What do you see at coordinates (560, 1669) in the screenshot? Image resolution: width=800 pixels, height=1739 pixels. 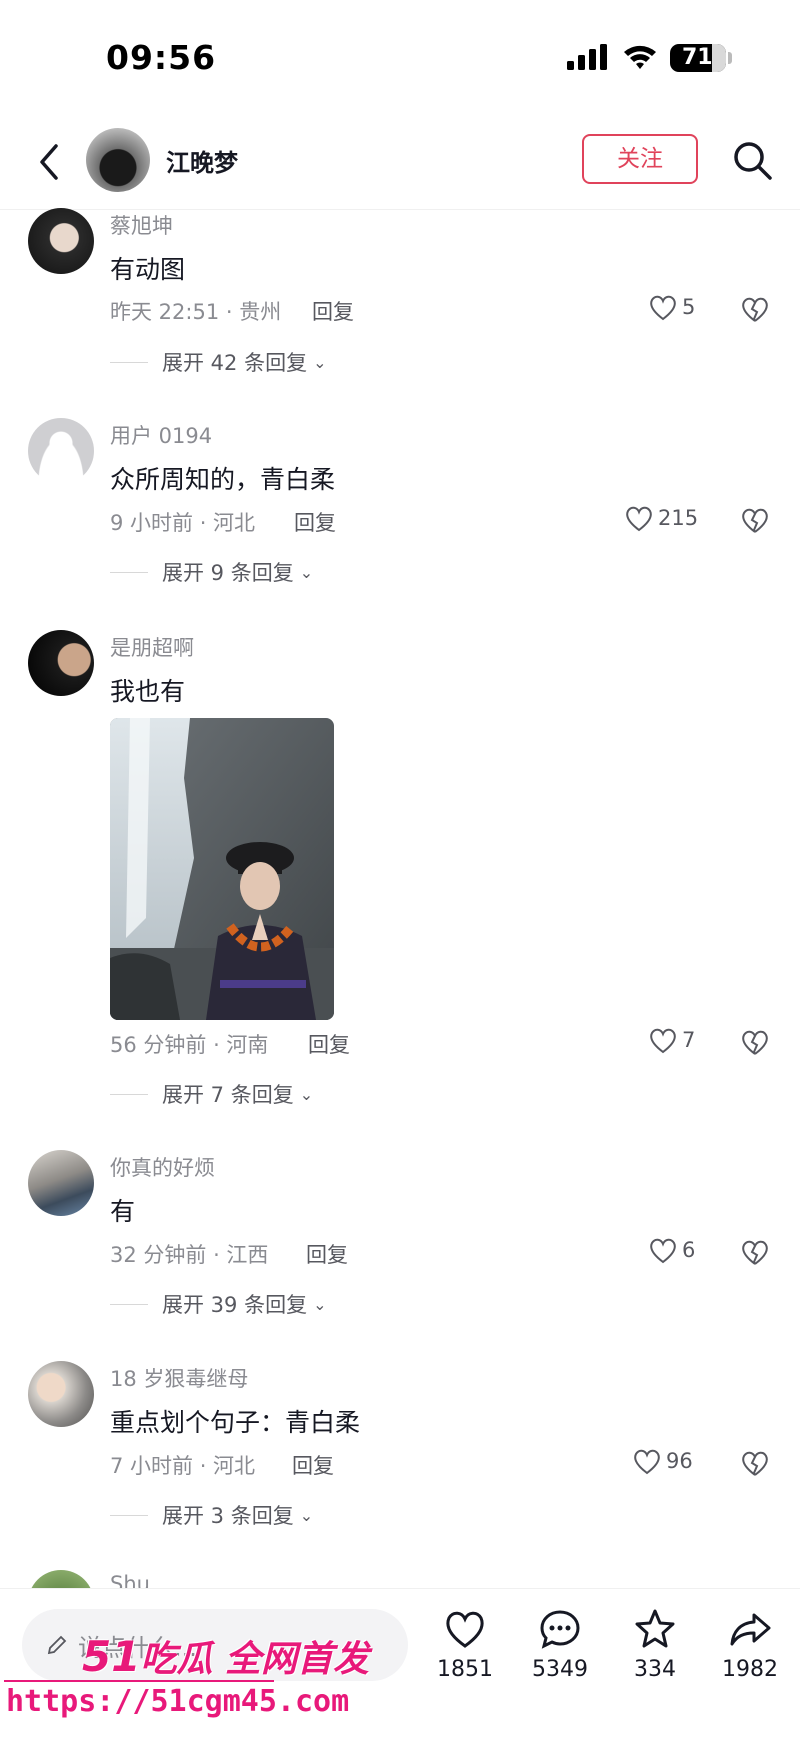 I see `comment-total: 5349` at bounding box center [560, 1669].